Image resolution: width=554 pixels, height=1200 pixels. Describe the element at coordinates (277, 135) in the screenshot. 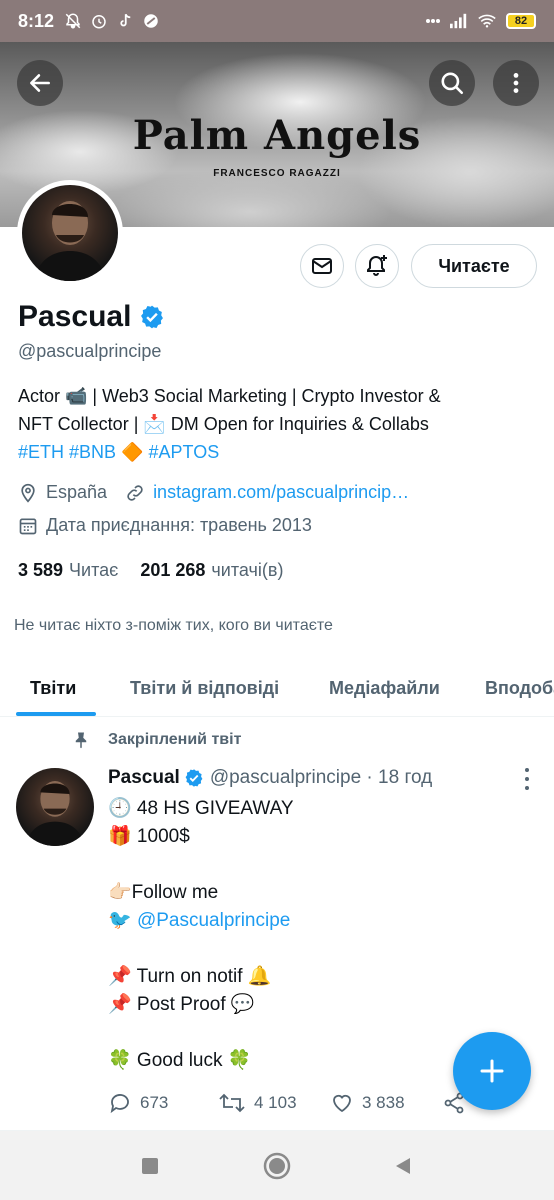

I see `banner-brand: Palm Angels` at that location.